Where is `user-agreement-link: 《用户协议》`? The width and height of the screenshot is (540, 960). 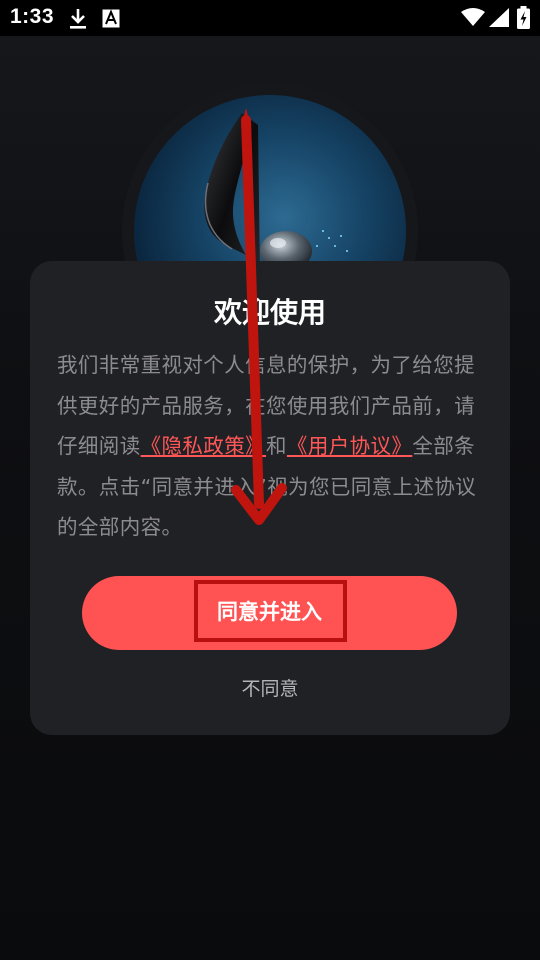 user-agreement-link: 《用户协议》 is located at coordinates (349, 446).